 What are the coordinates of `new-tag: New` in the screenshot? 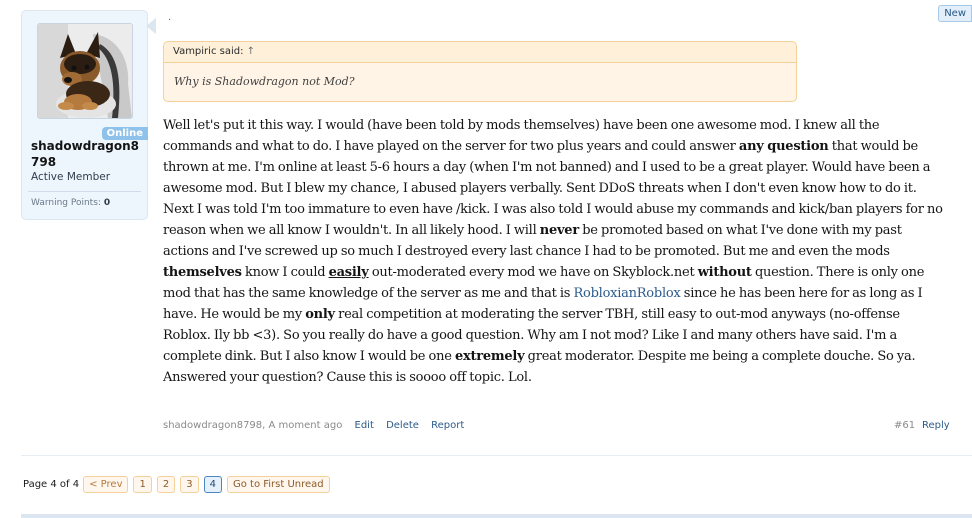 It's located at (955, 13).